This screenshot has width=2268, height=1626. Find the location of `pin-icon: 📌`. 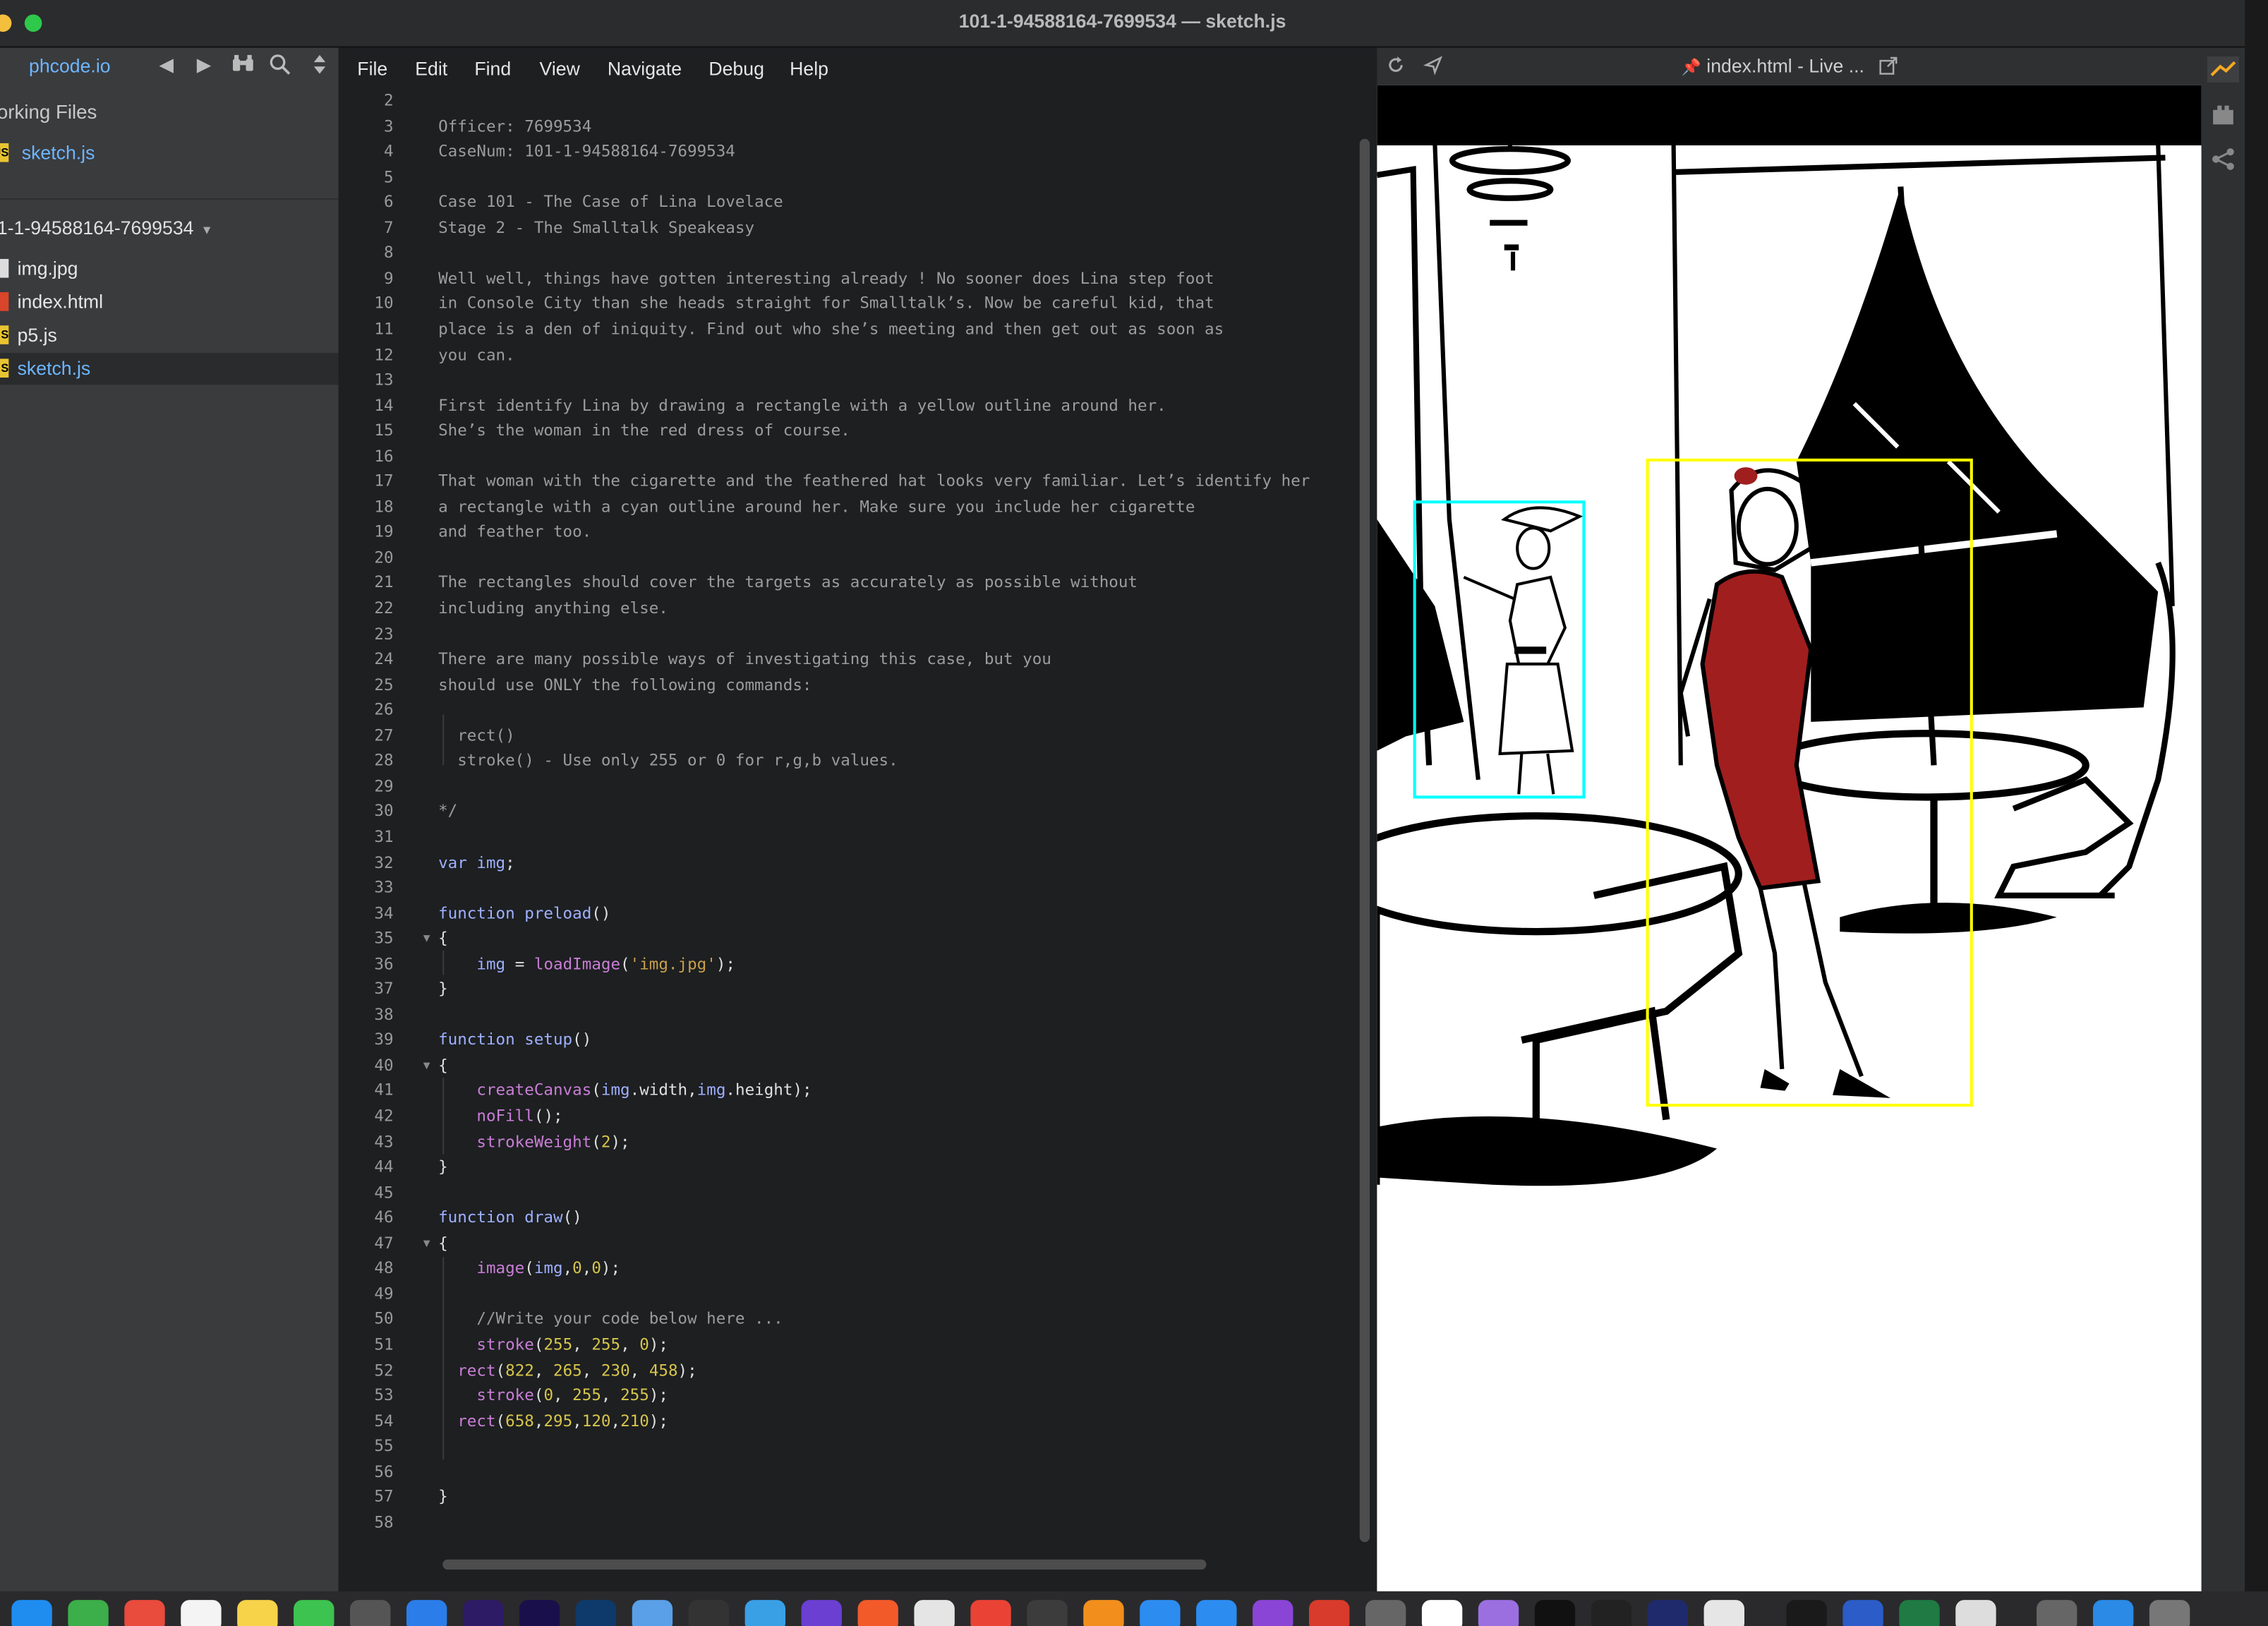

pin-icon: 📌 is located at coordinates (1691, 68).